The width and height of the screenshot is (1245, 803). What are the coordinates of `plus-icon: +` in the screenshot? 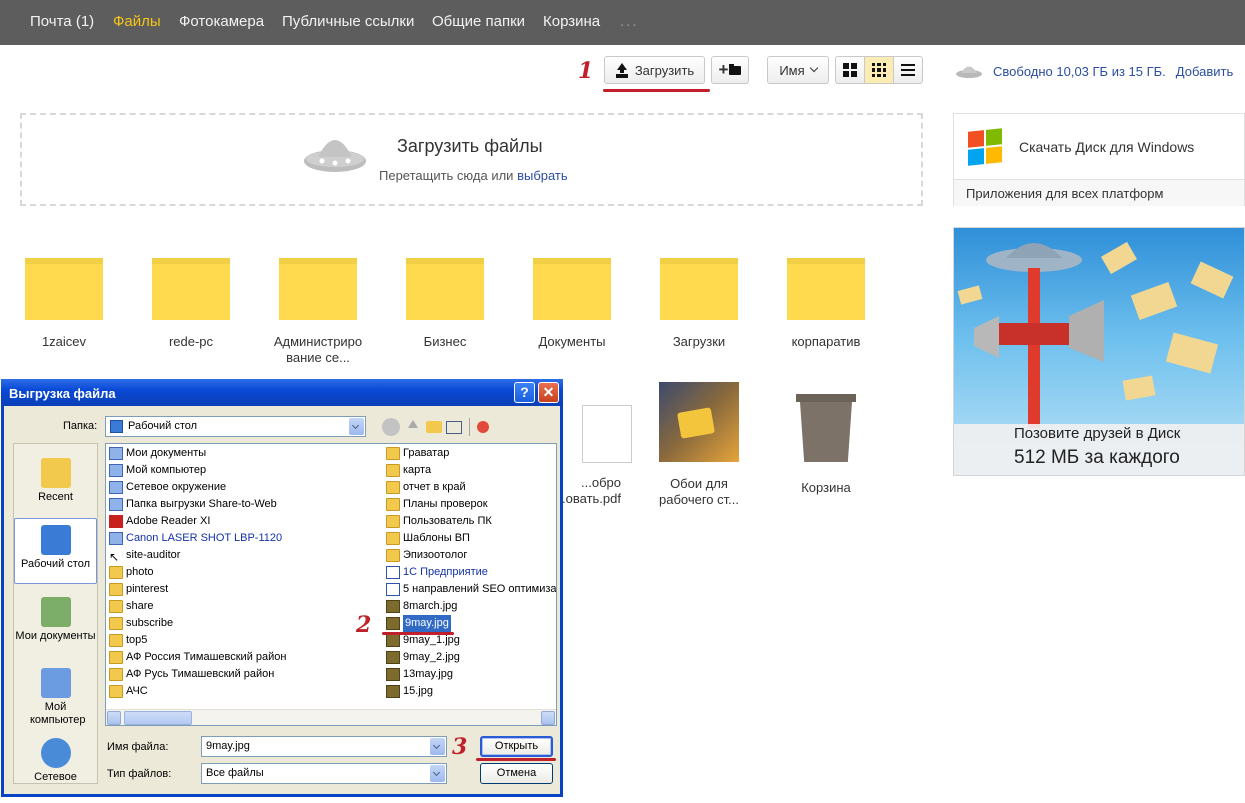 It's located at (723, 69).